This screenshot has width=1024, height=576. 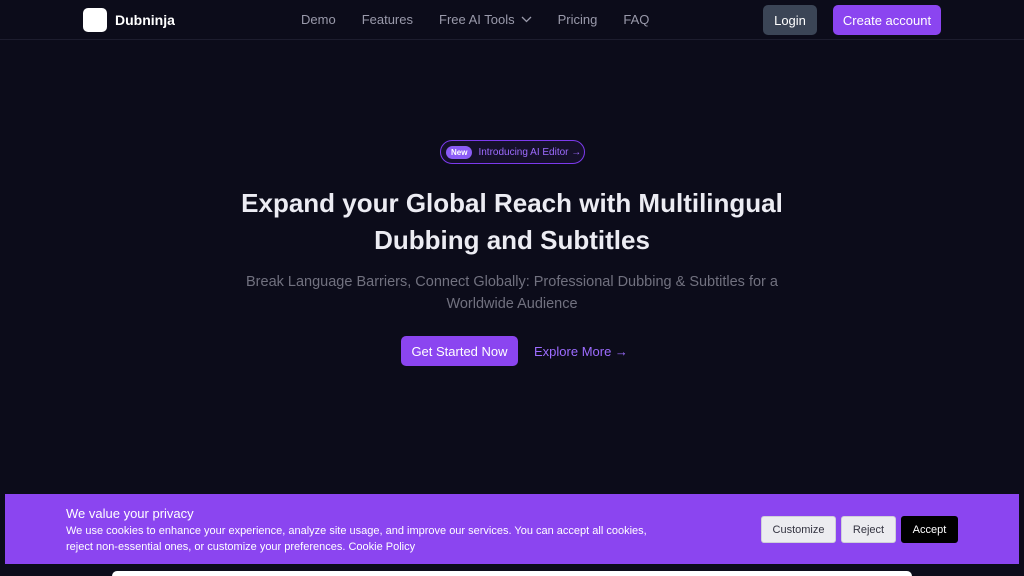 I want to click on new-badge: New, so click(x=459, y=152).